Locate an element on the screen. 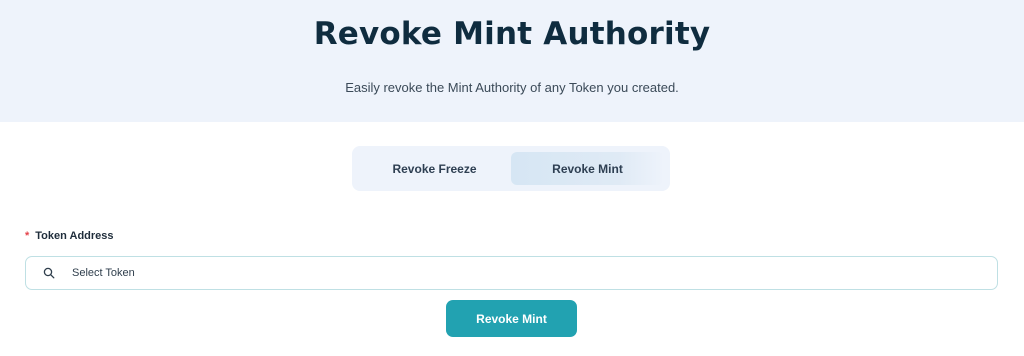 This screenshot has height=356, width=1024. required-marker: * is located at coordinates (27, 236).